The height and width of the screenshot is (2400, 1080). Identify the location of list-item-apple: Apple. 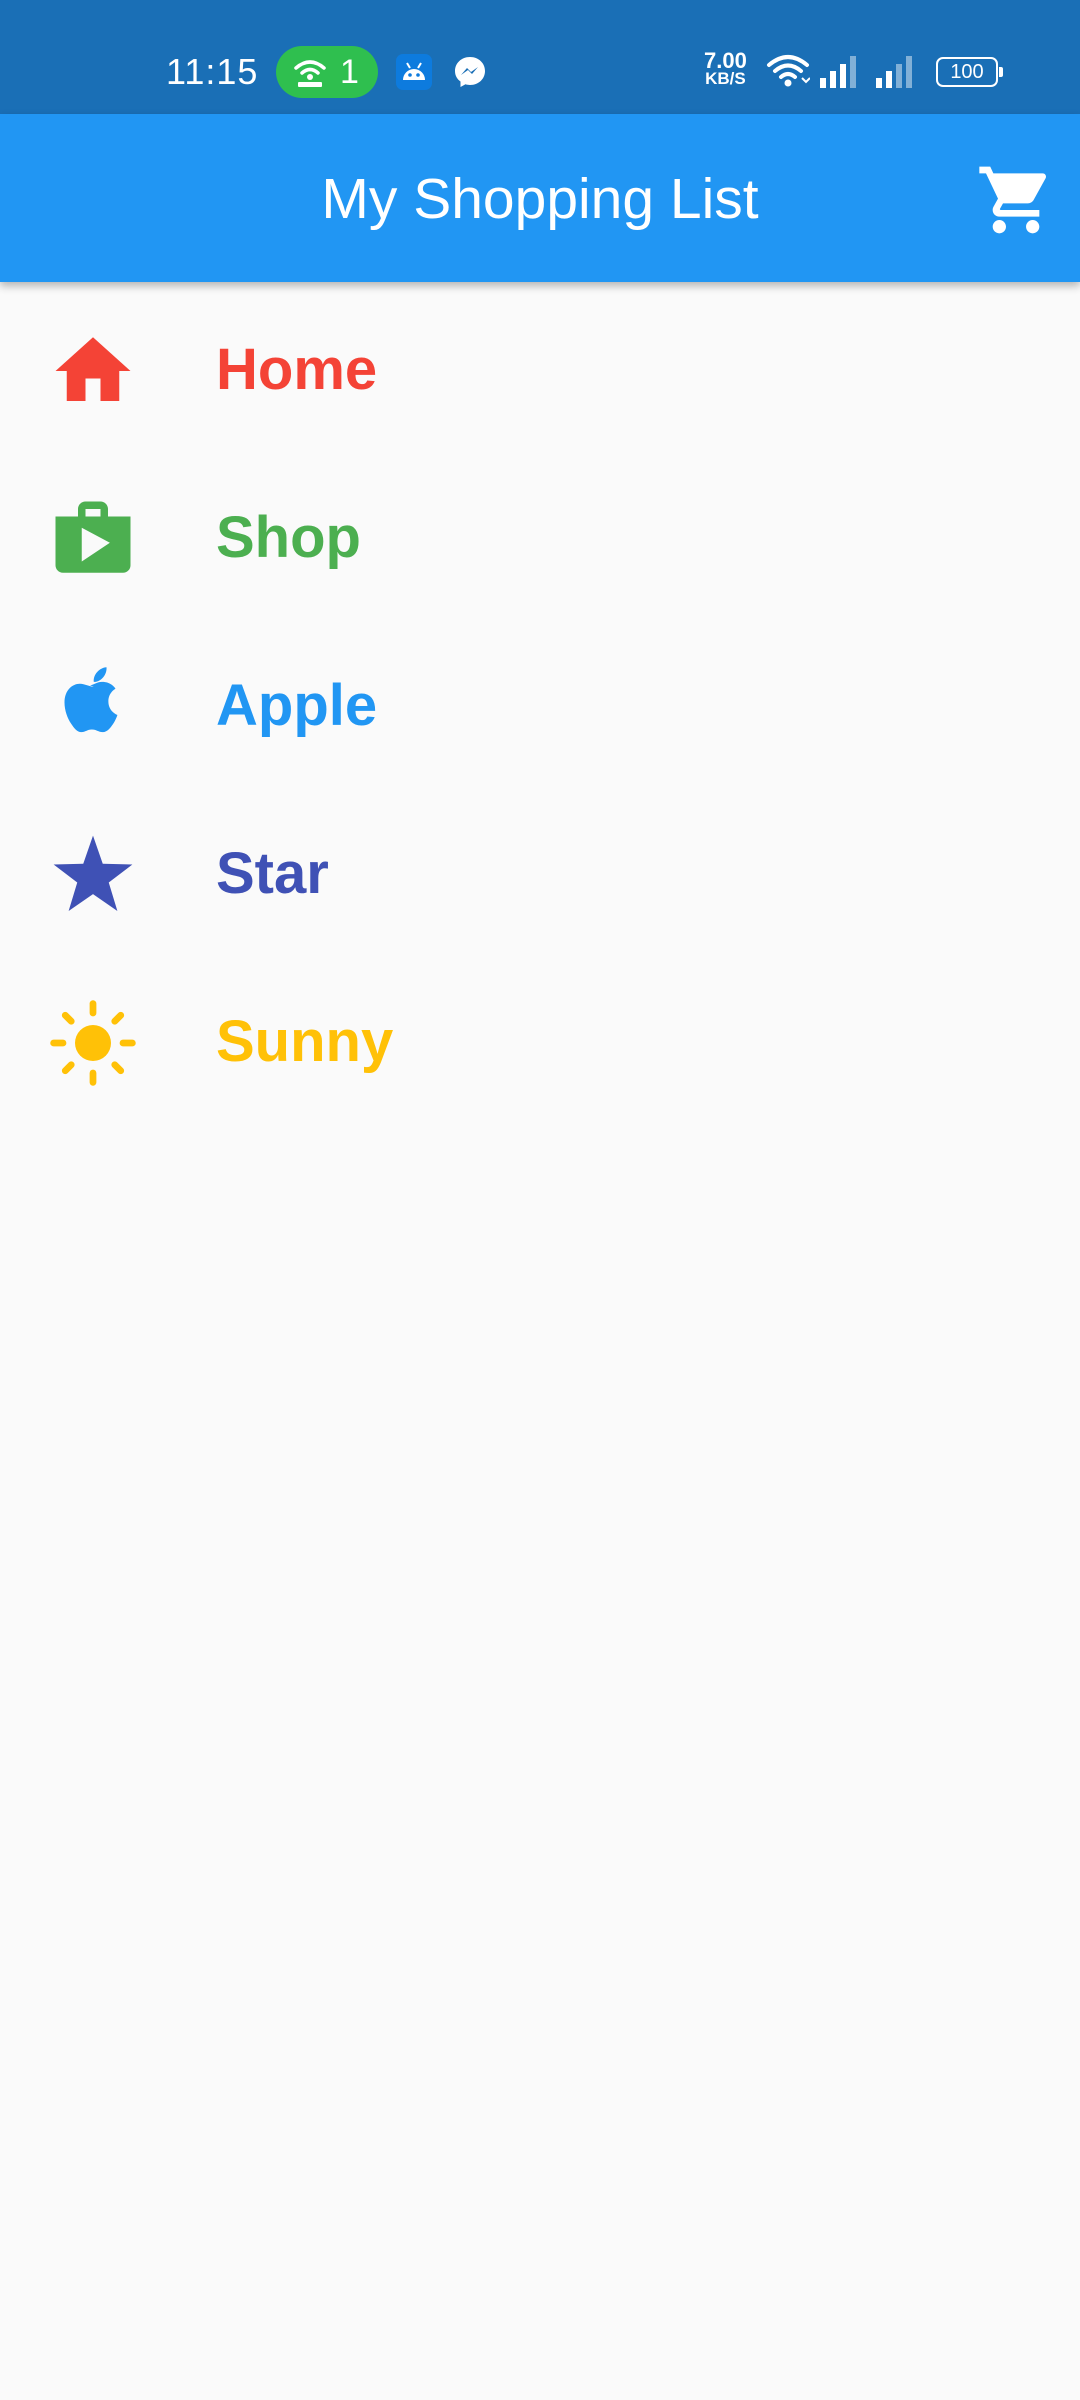
(540, 702).